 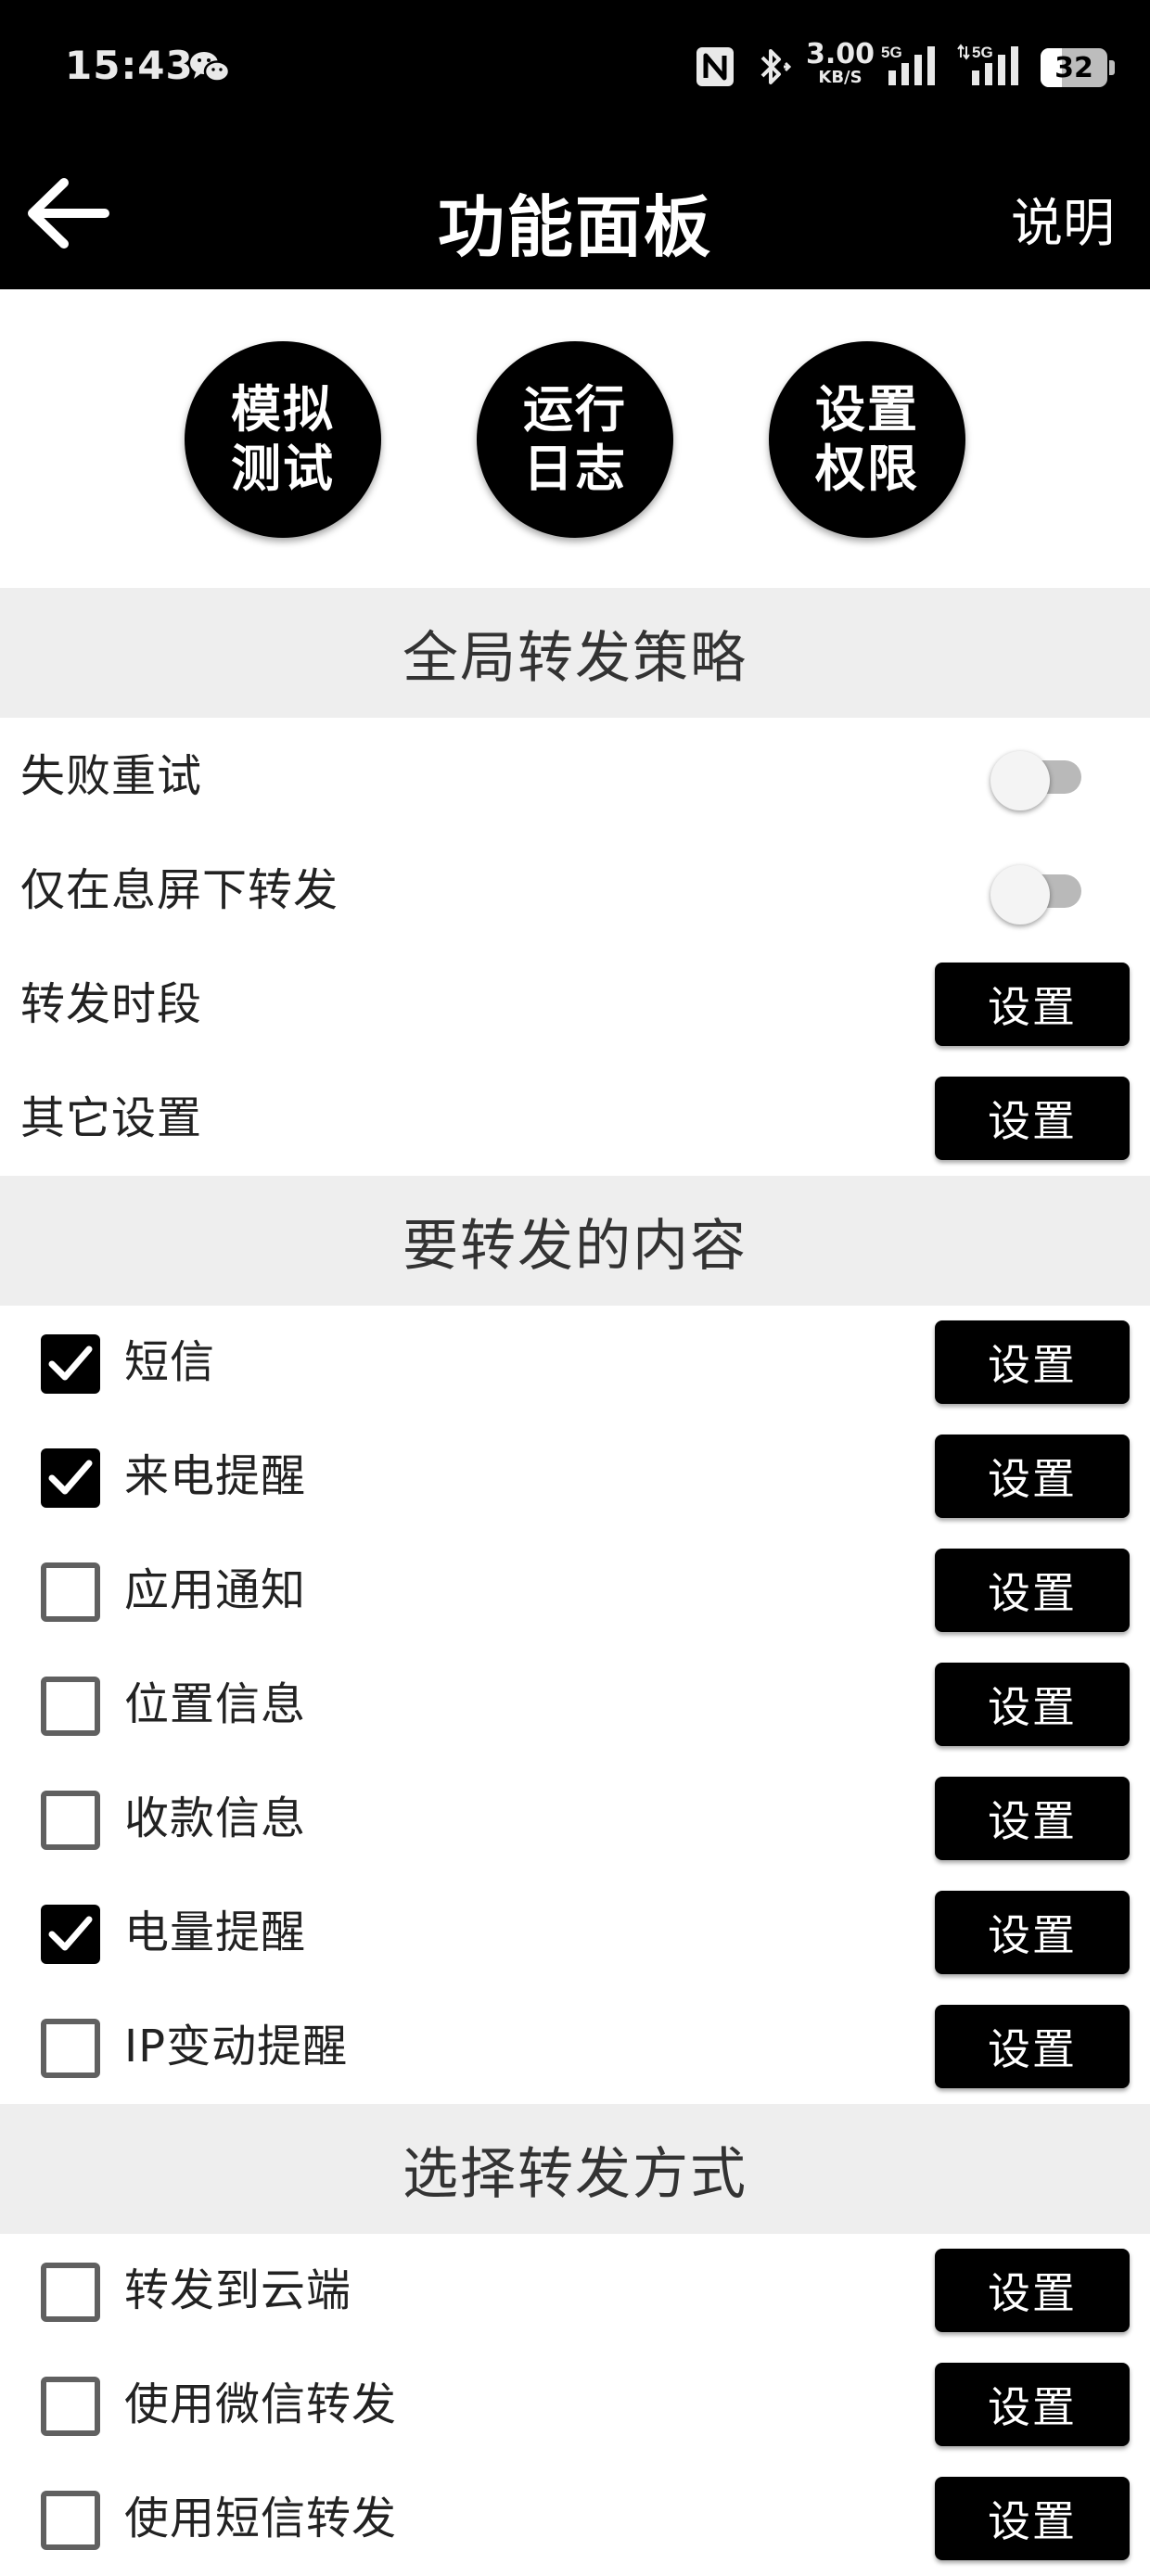 I want to click on row-label: 转发到云端, so click(x=238, y=2290).